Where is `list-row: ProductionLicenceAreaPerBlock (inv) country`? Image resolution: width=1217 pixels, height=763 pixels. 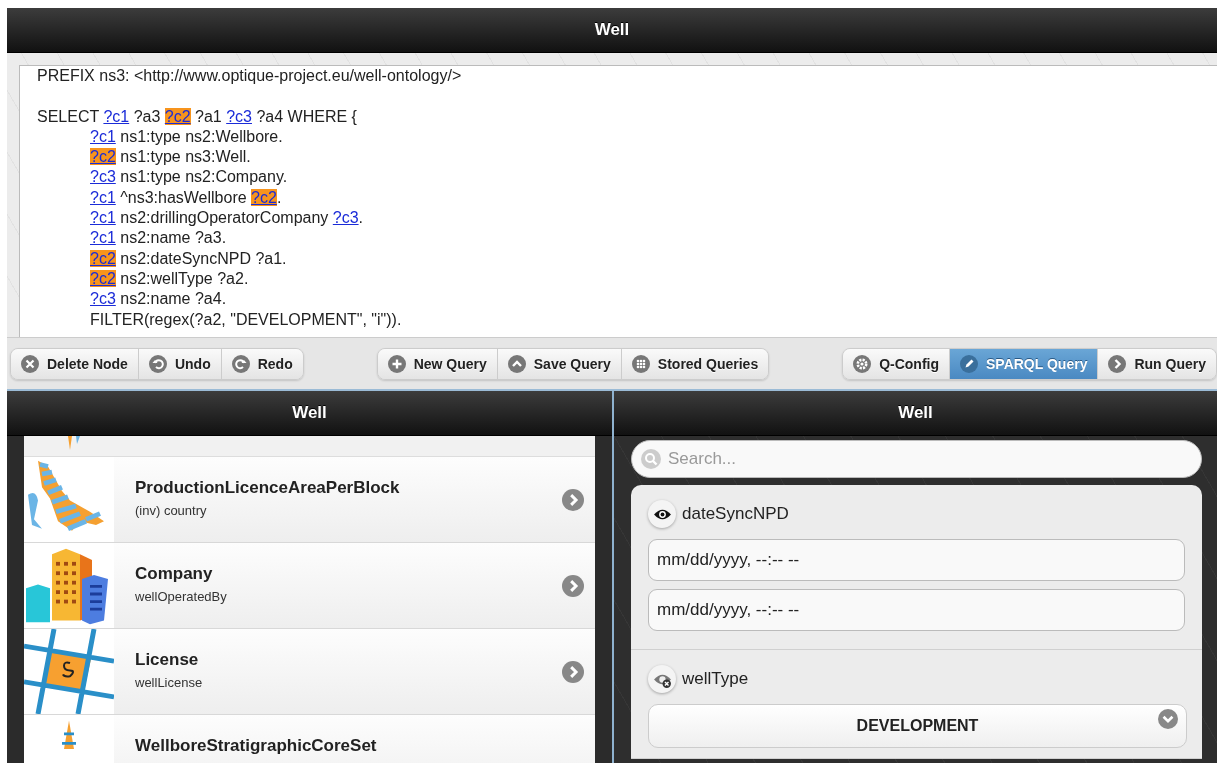
list-row: ProductionLicenceAreaPerBlock (inv) country is located at coordinates (309, 500).